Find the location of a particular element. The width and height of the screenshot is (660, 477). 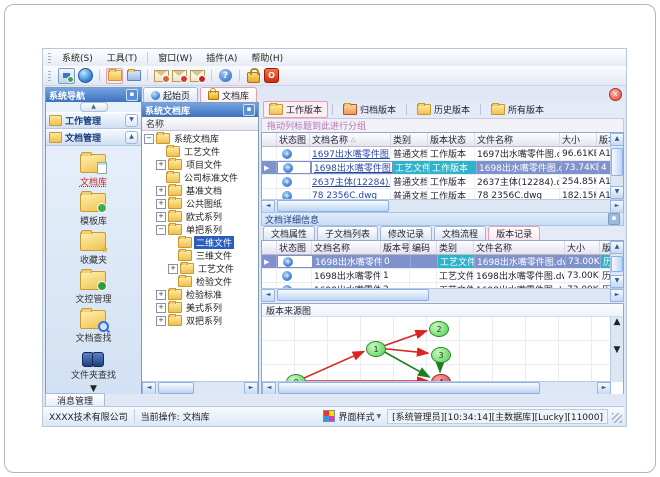

message-tab-row: 消息管理 is located at coordinates (334, 400).